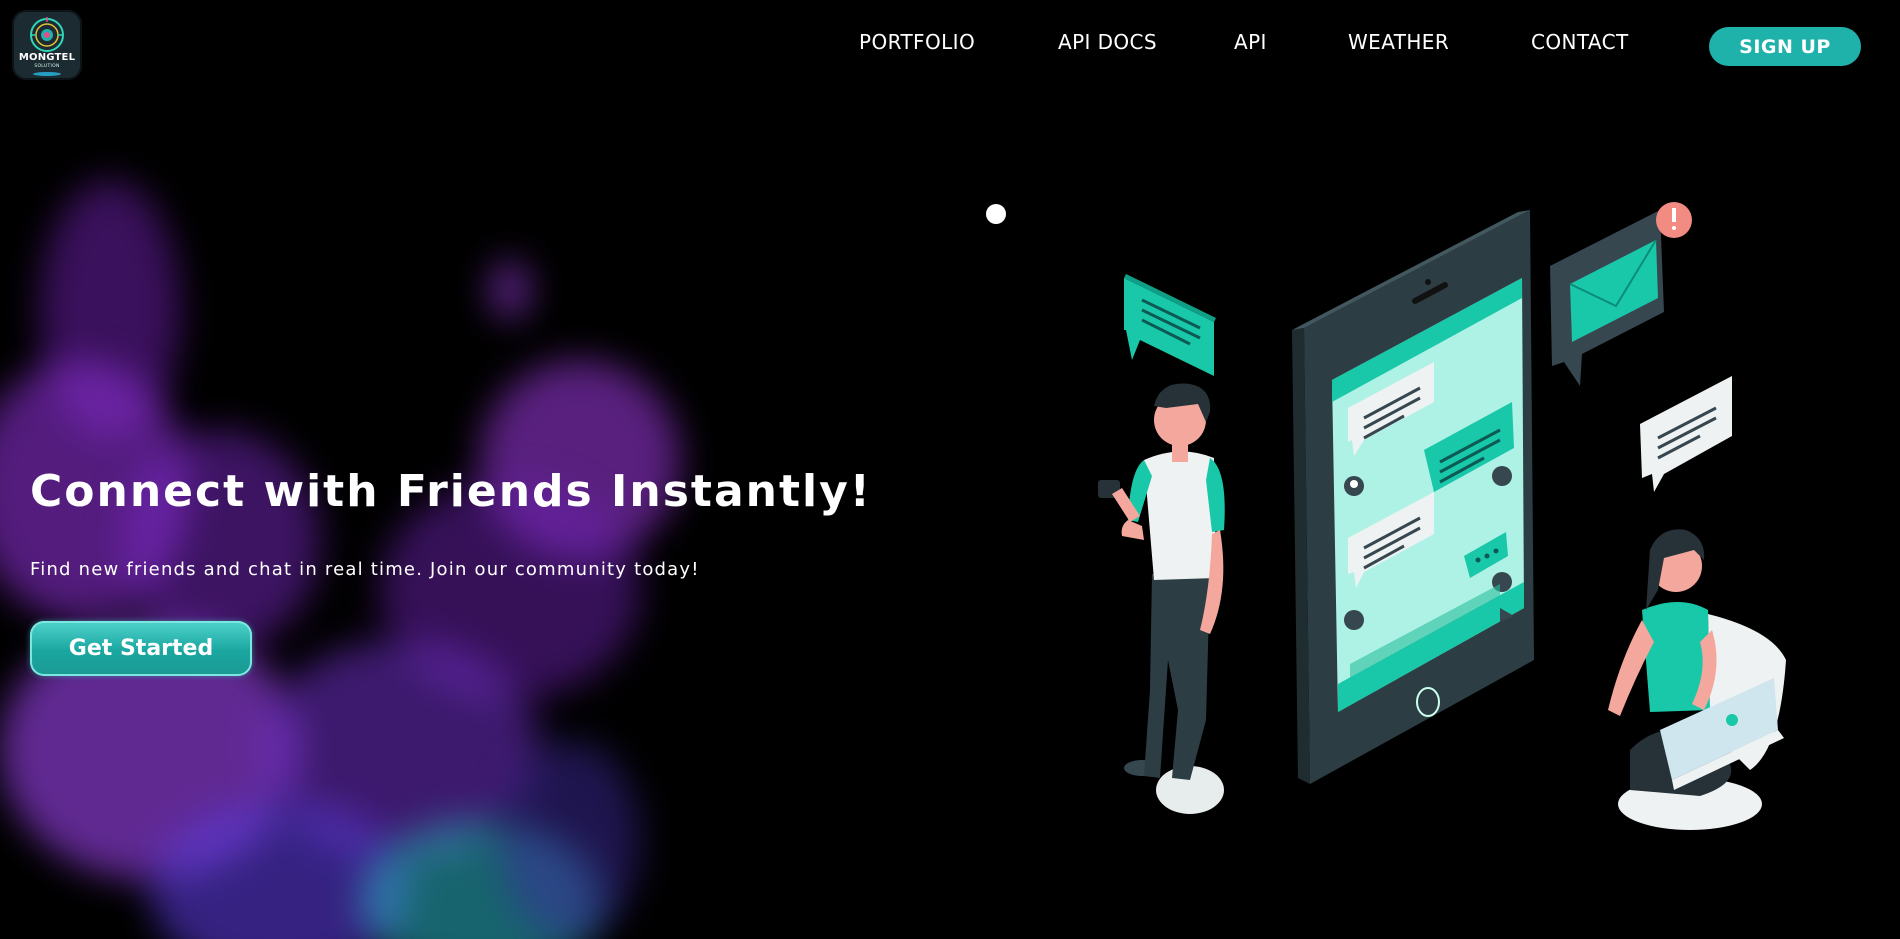 Image resolution: width=1900 pixels, height=939 pixels. Describe the element at coordinates (1398, 42) in the screenshot. I see `nav-weather: WEATHER` at that location.